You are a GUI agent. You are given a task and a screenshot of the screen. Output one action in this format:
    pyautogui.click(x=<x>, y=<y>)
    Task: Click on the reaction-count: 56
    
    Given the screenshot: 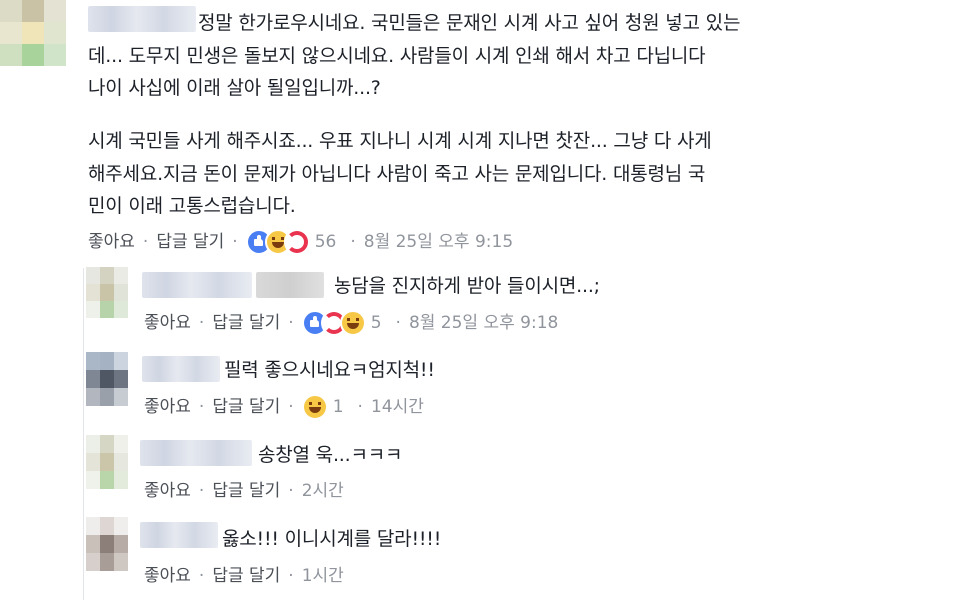 What is the action you would take?
    pyautogui.click(x=325, y=242)
    